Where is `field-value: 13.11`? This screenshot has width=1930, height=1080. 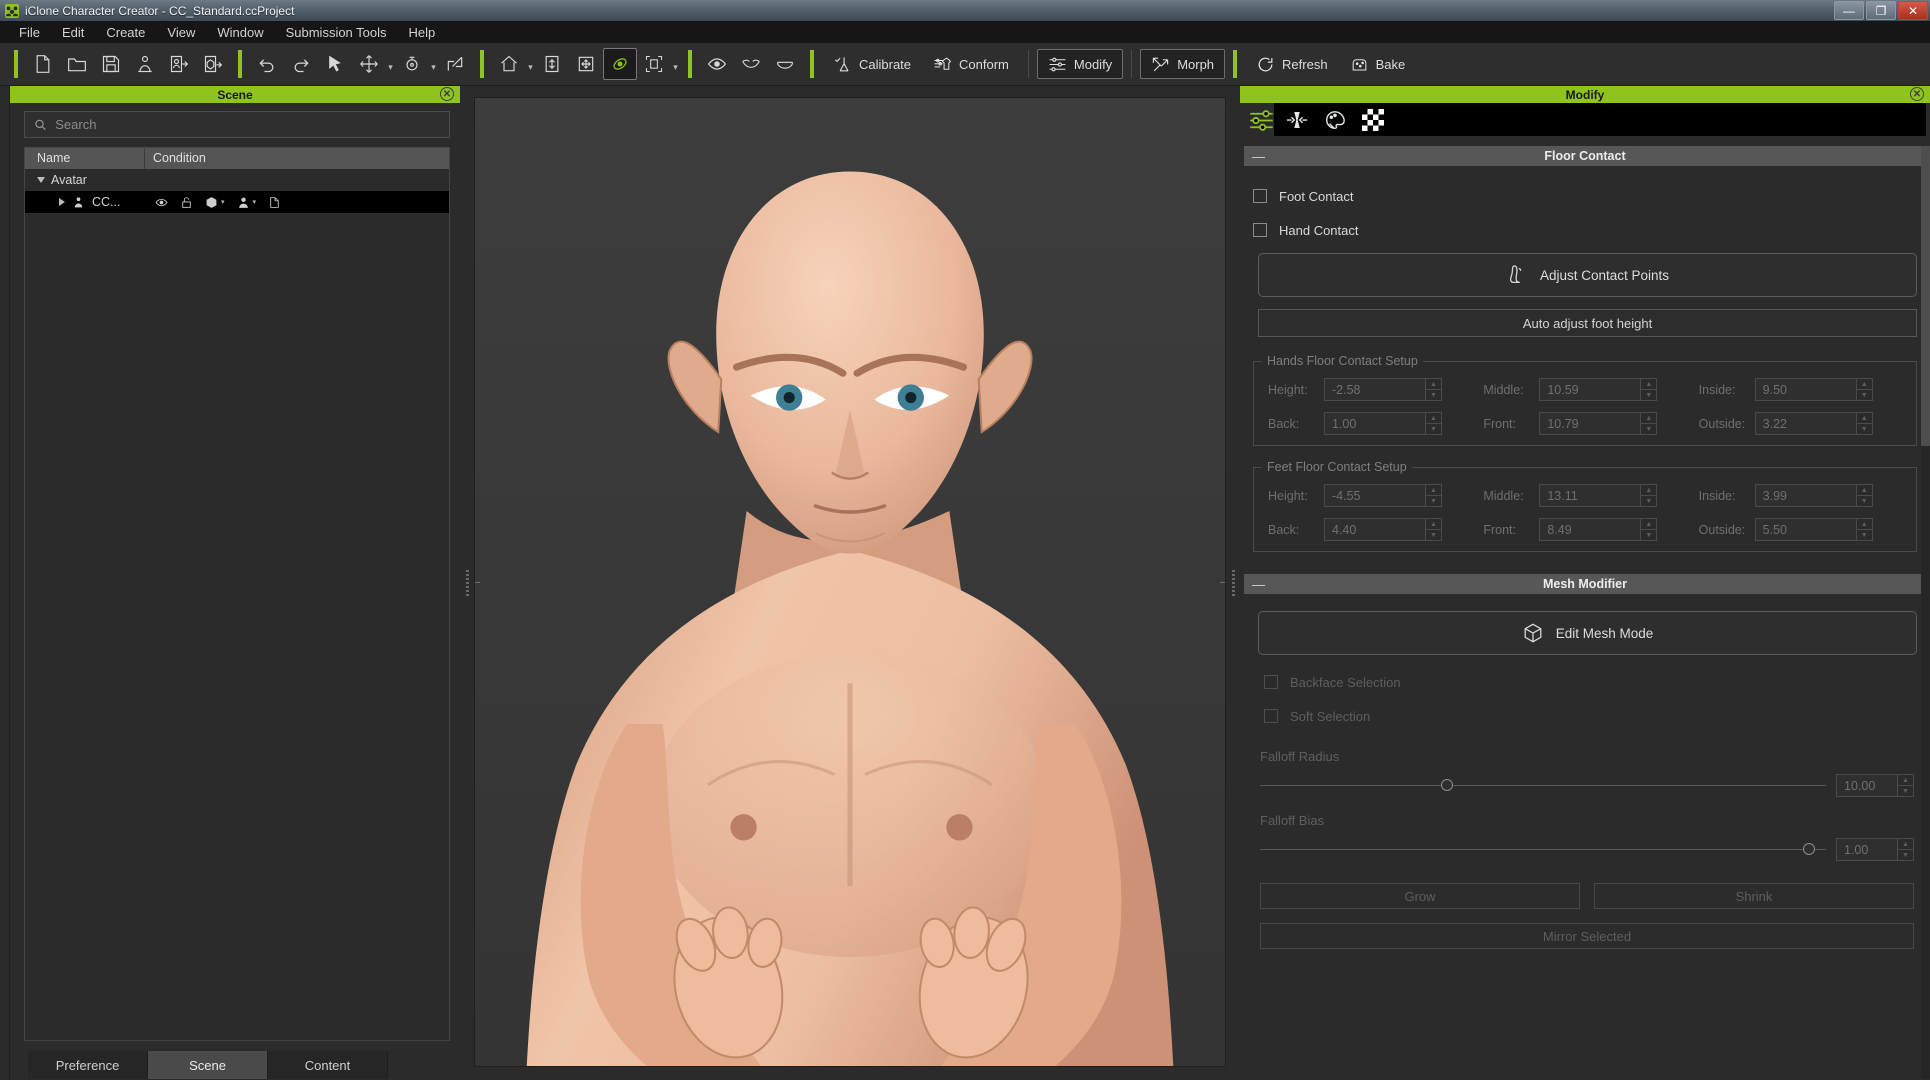 field-value: 13.11 is located at coordinates (1590, 495).